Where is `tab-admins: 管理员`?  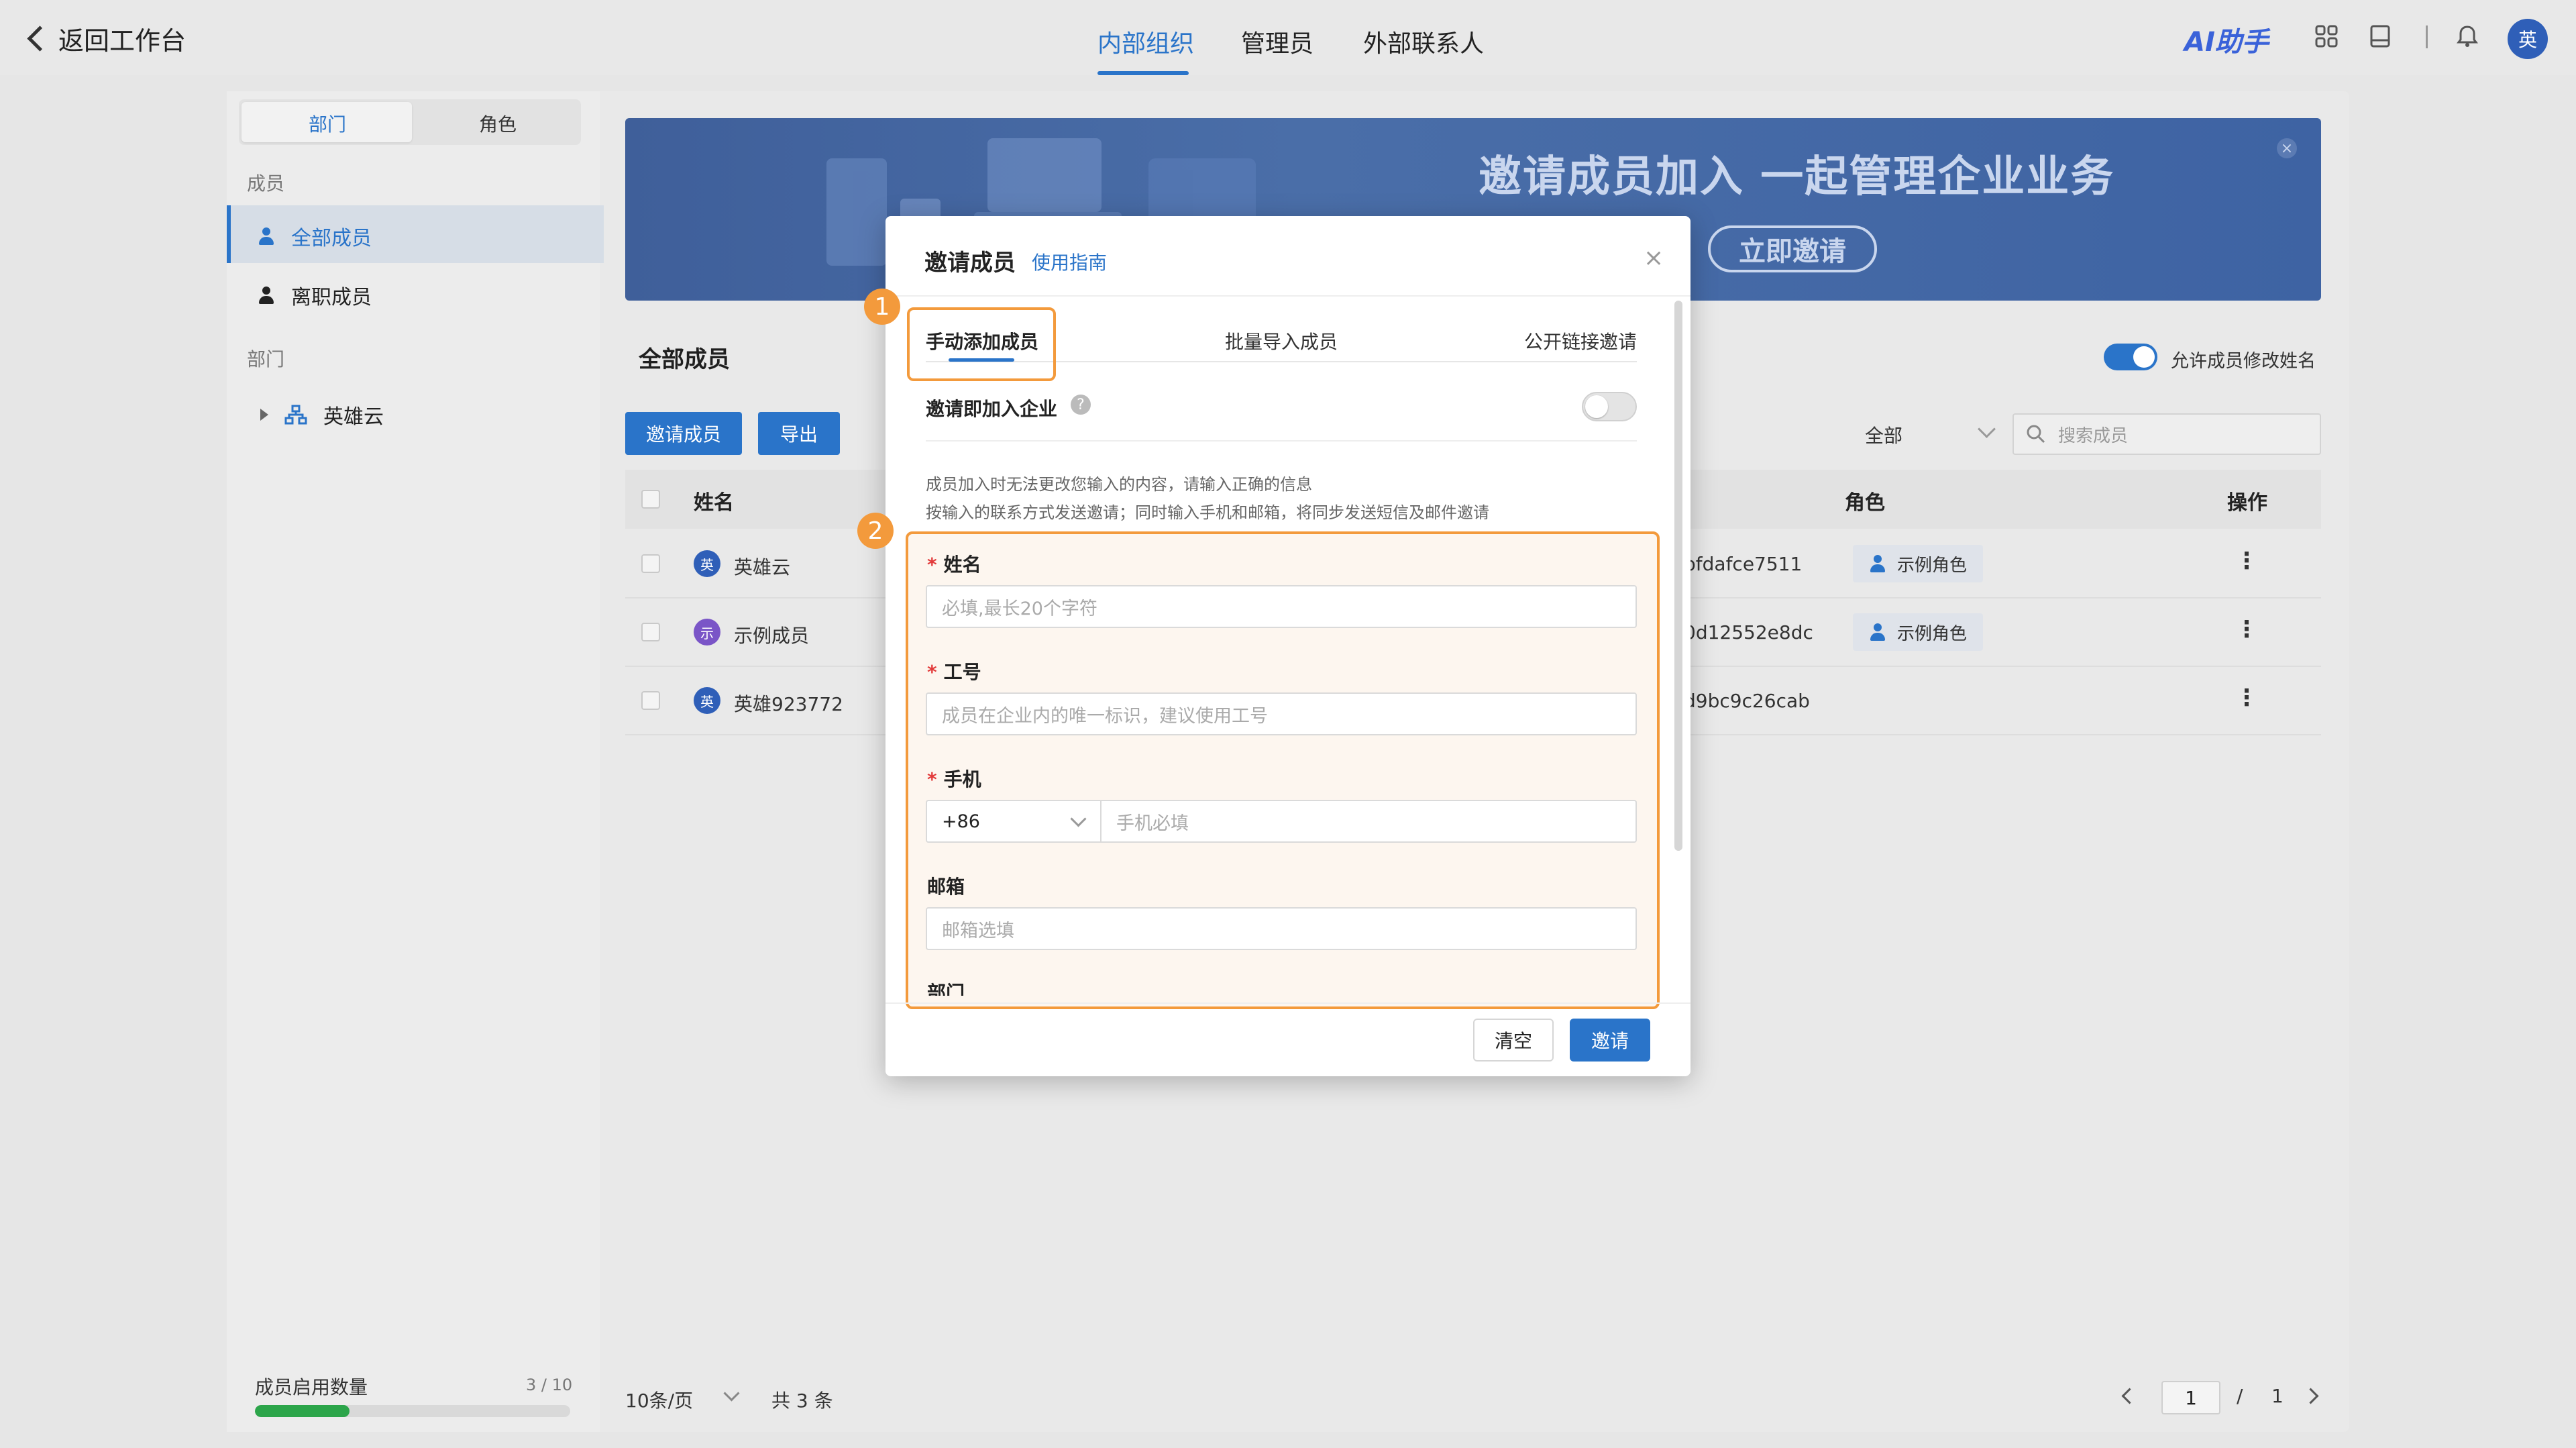 tab-admins: 管理员 is located at coordinates (1277, 41).